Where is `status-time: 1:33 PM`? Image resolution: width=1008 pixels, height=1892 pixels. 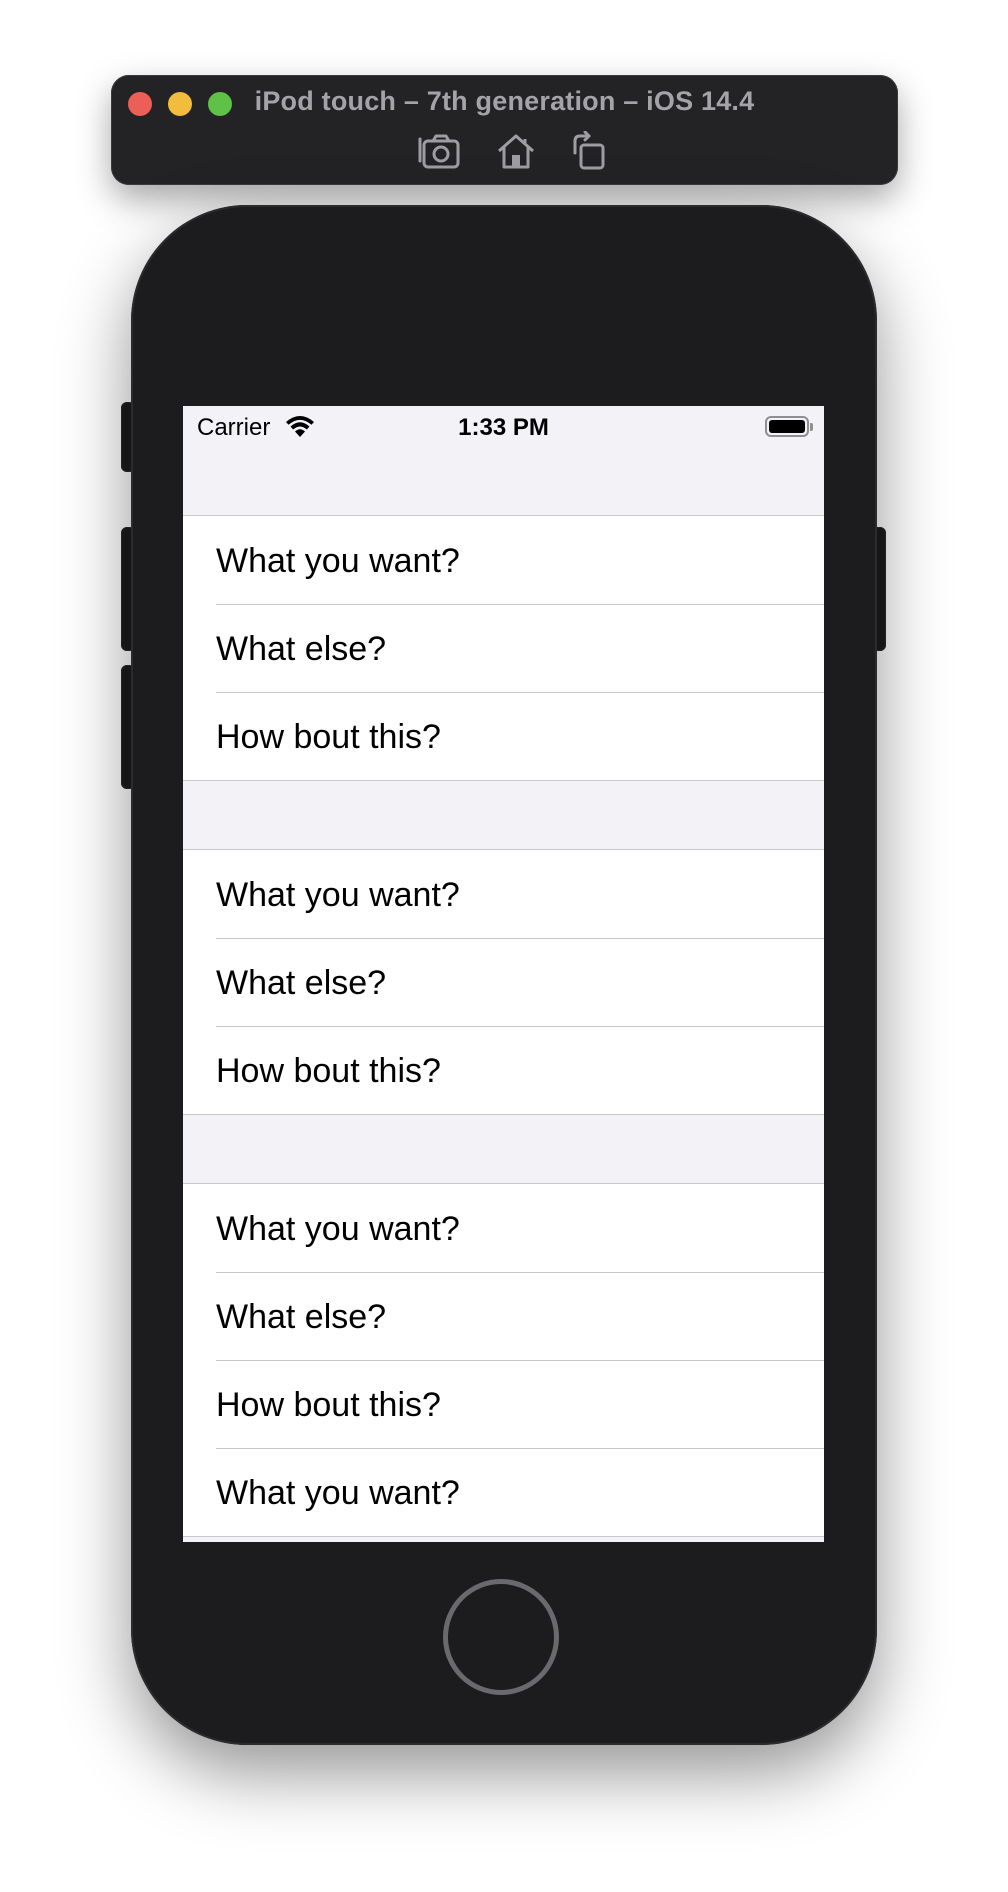 status-time: 1:33 PM is located at coordinates (503, 427).